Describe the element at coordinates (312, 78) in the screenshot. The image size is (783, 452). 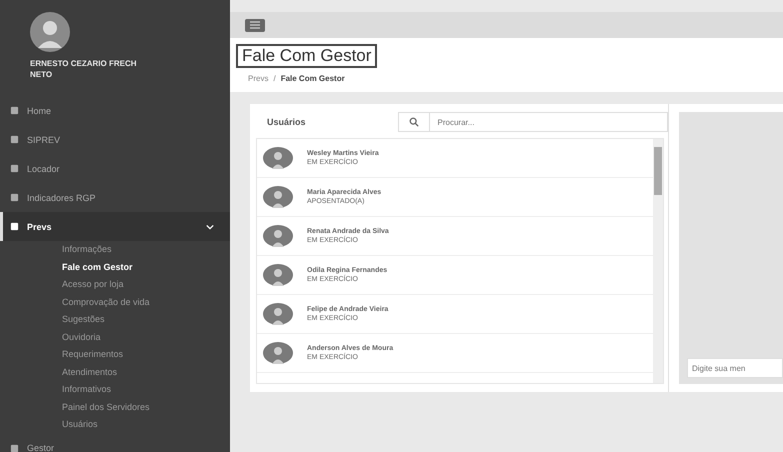
I see `breadcrumb-item: Fale Com Gestor` at that location.